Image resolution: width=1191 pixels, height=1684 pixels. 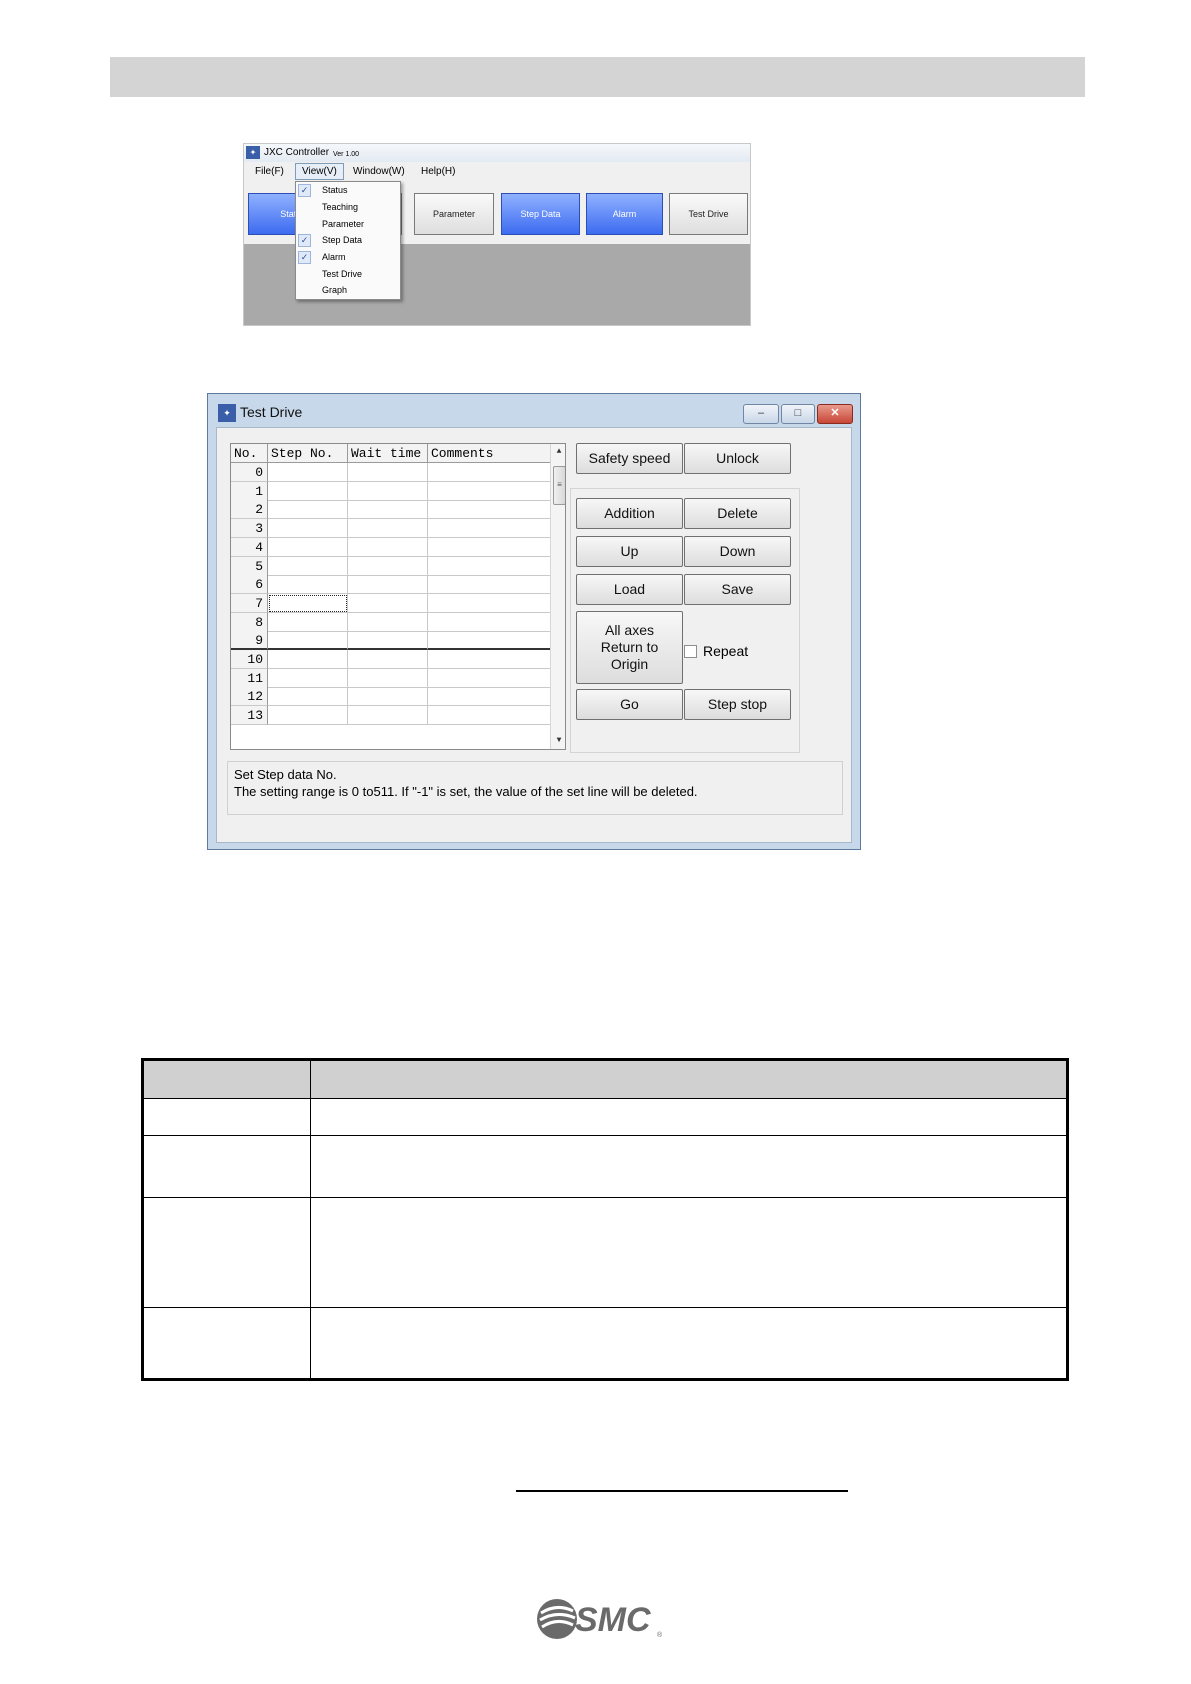 I want to click on row-number-cell: 12, so click(x=249, y=697).